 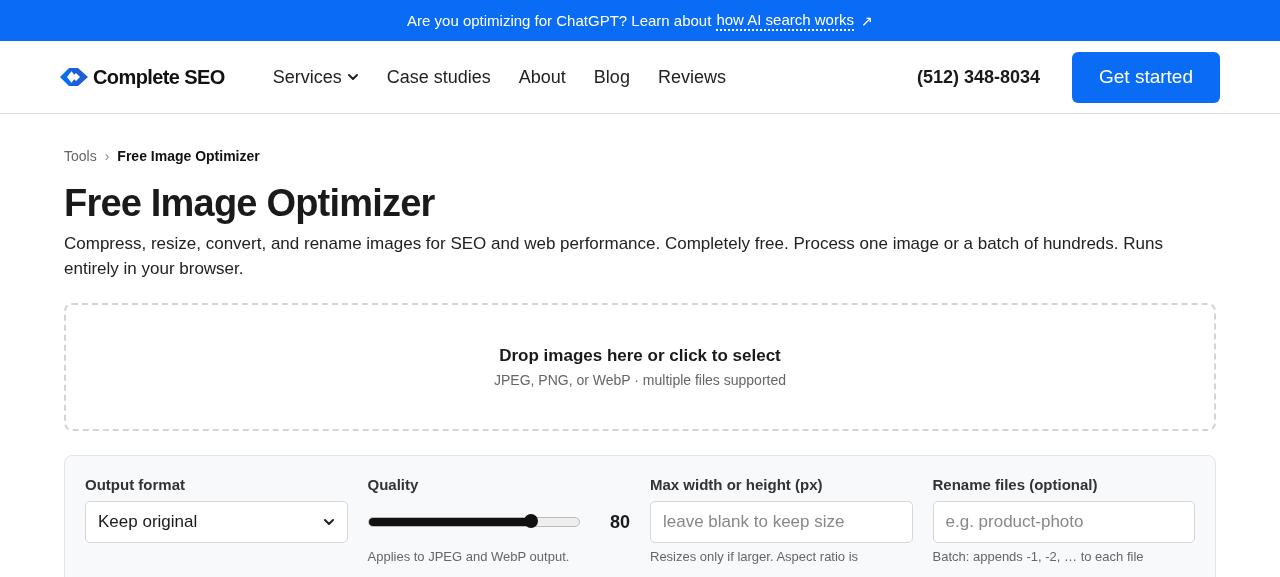 What do you see at coordinates (188, 156) in the screenshot?
I see `breadcrumb-item: Free Image Optimizer` at bounding box center [188, 156].